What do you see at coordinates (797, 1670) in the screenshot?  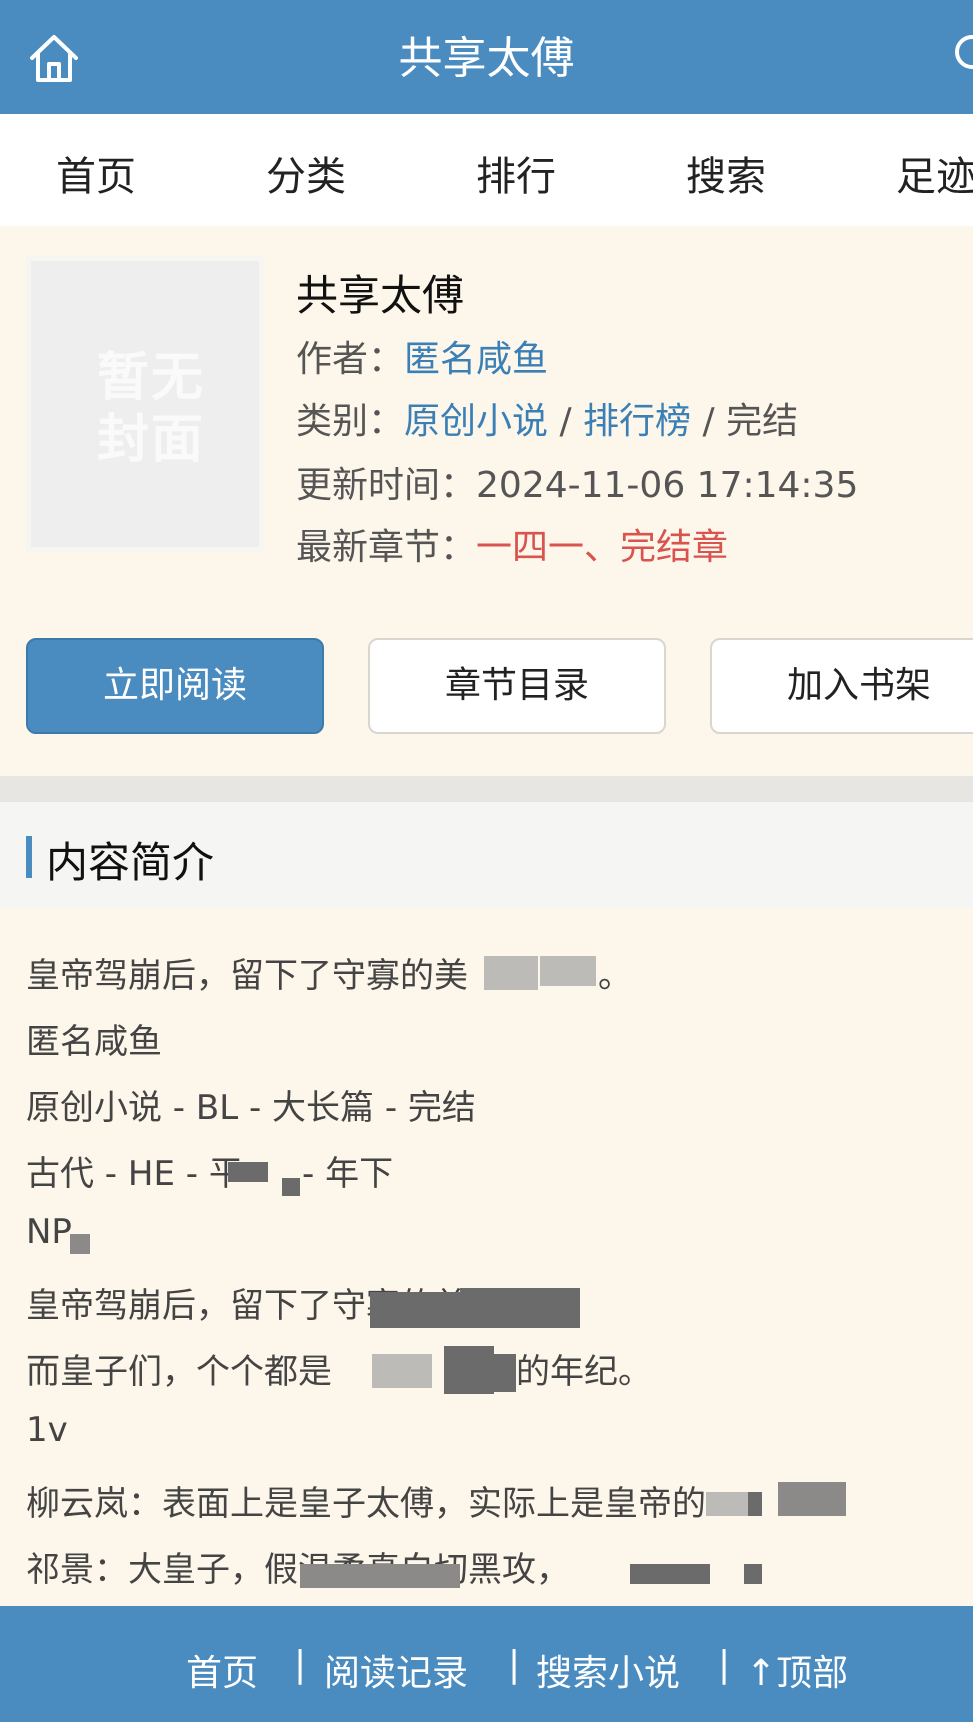 I see `footer-top-link: ↑顶部` at bounding box center [797, 1670].